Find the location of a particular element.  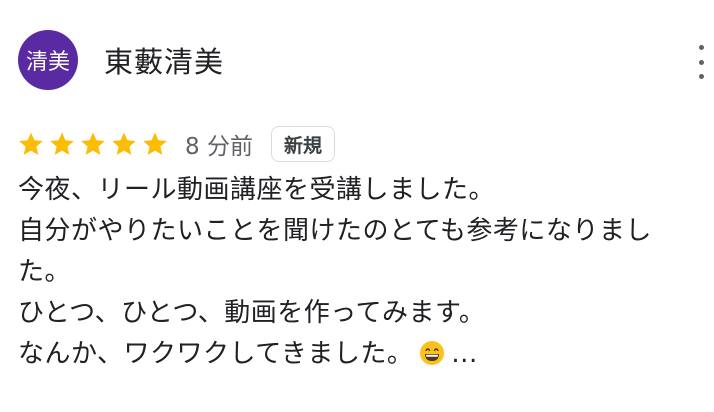

review-line-text: なんか、ワクワクしてきました。 is located at coordinates (216, 354).